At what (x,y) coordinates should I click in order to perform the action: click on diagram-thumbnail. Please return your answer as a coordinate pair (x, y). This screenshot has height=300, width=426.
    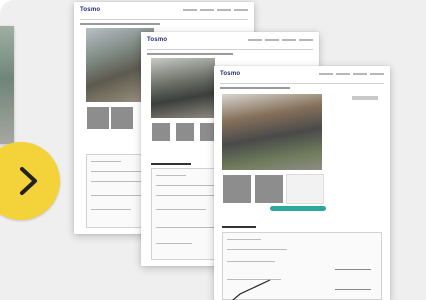
    Looking at the image, I should click on (305, 189).